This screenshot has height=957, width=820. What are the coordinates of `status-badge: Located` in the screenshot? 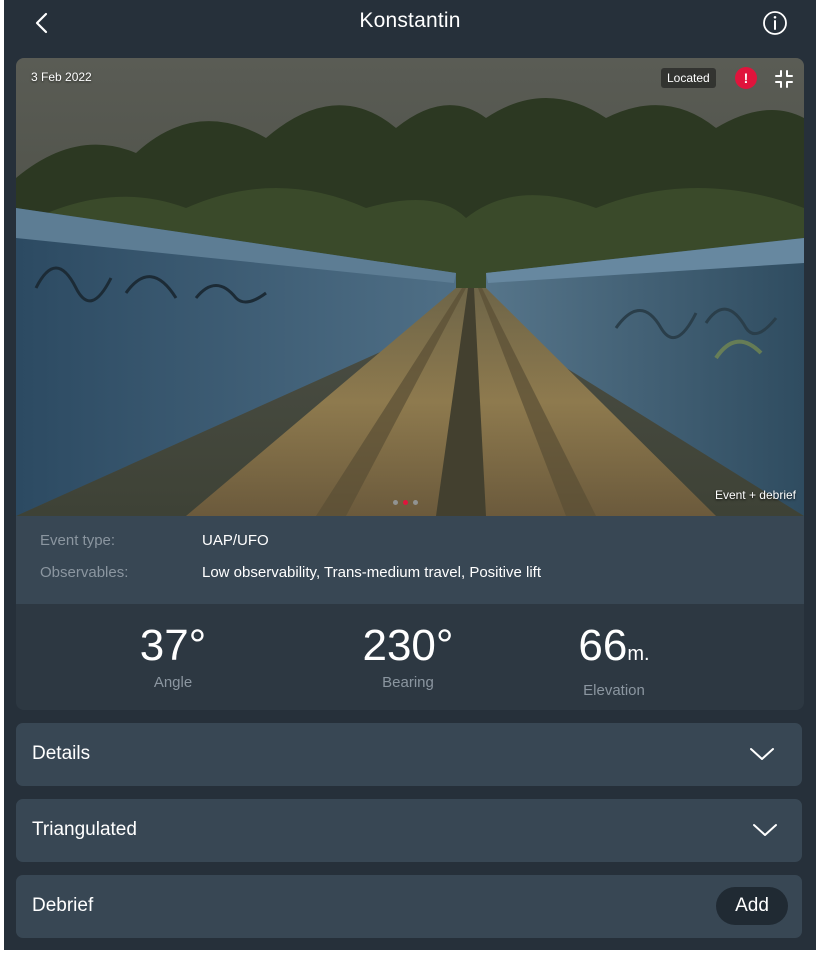 It's located at (688, 78).